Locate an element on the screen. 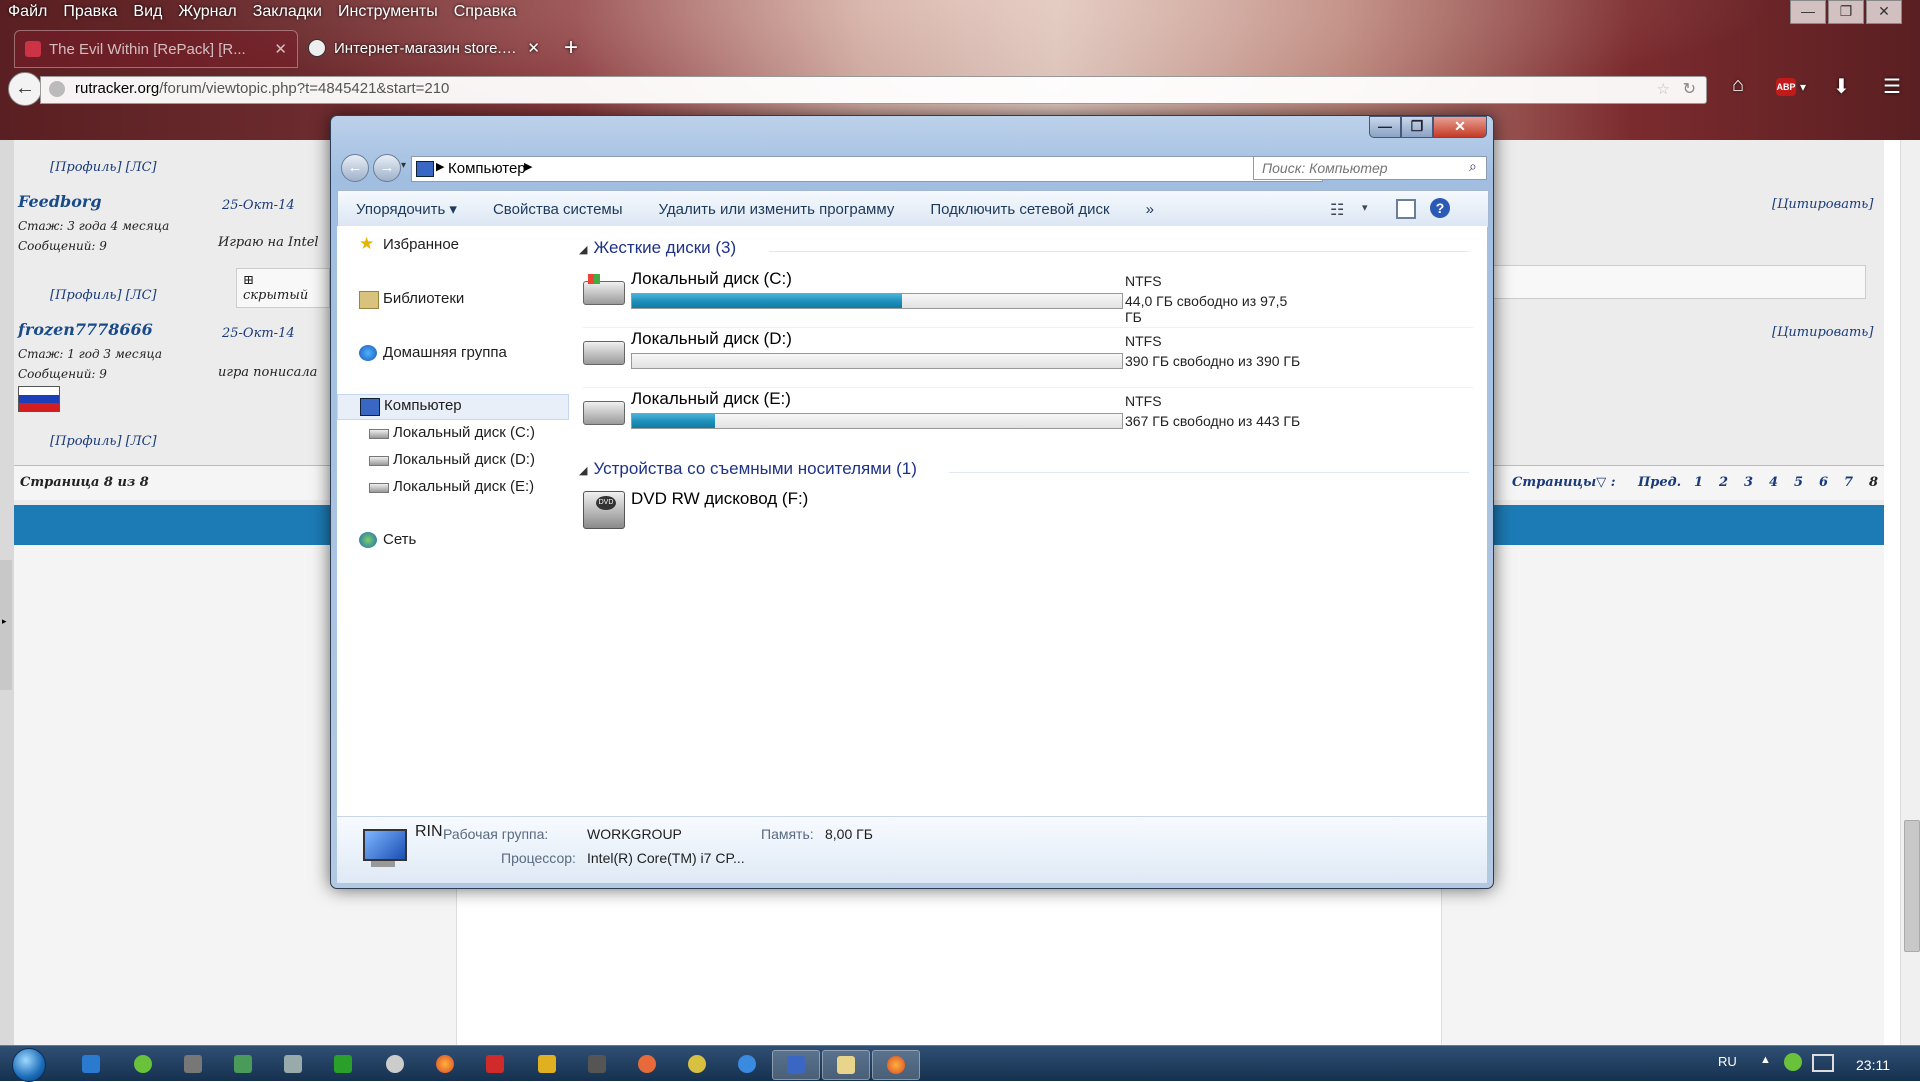 The image size is (1920, 1082). search-icon: ⌕ is located at coordinates (1473, 166).